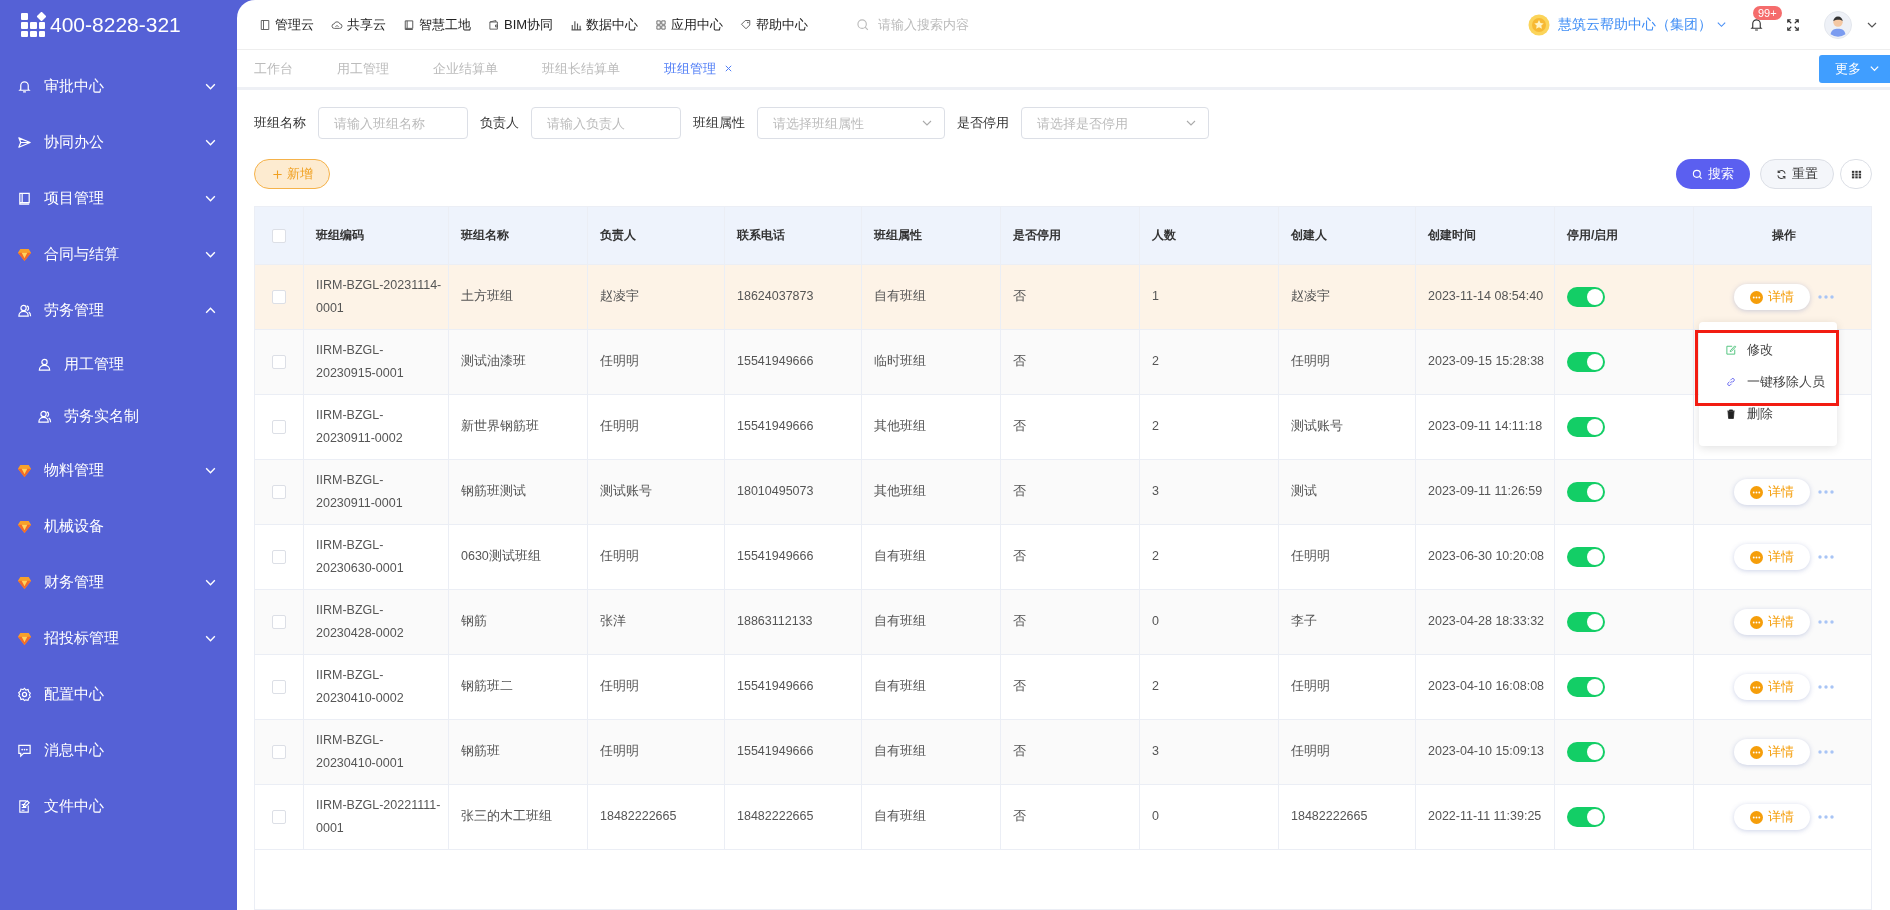 The width and height of the screenshot is (1890, 910). I want to click on table-cell-text: 李子, so click(1304, 622).